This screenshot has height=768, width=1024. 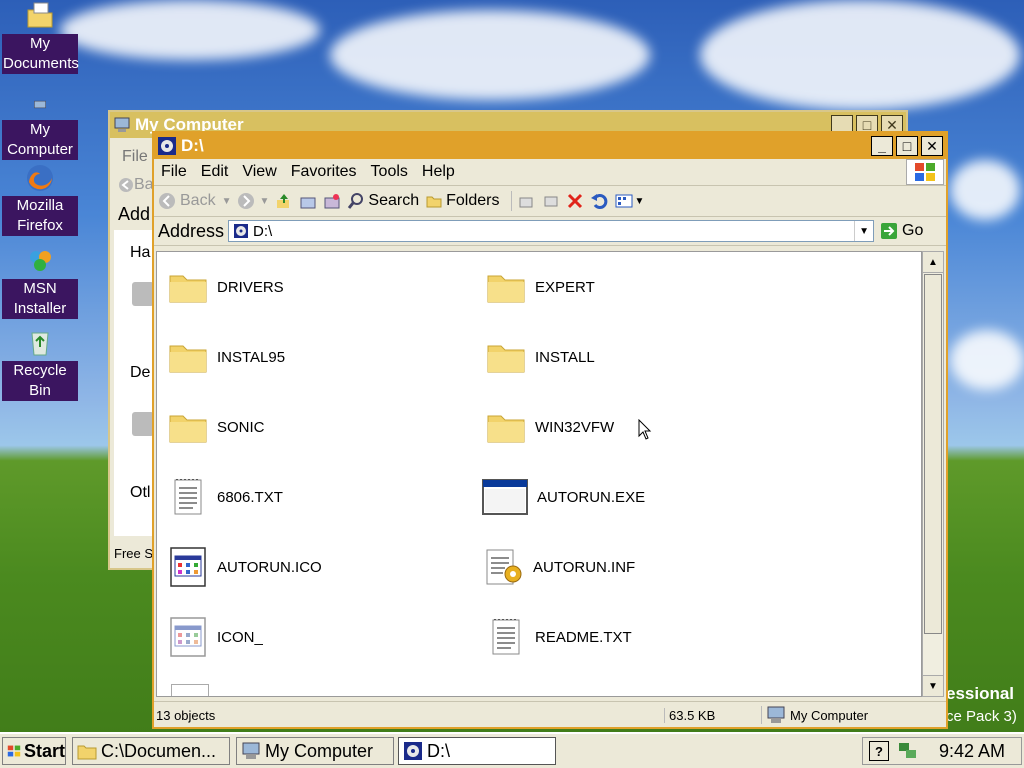 I want to click on back-button: Back ▼, so click(x=194, y=201).